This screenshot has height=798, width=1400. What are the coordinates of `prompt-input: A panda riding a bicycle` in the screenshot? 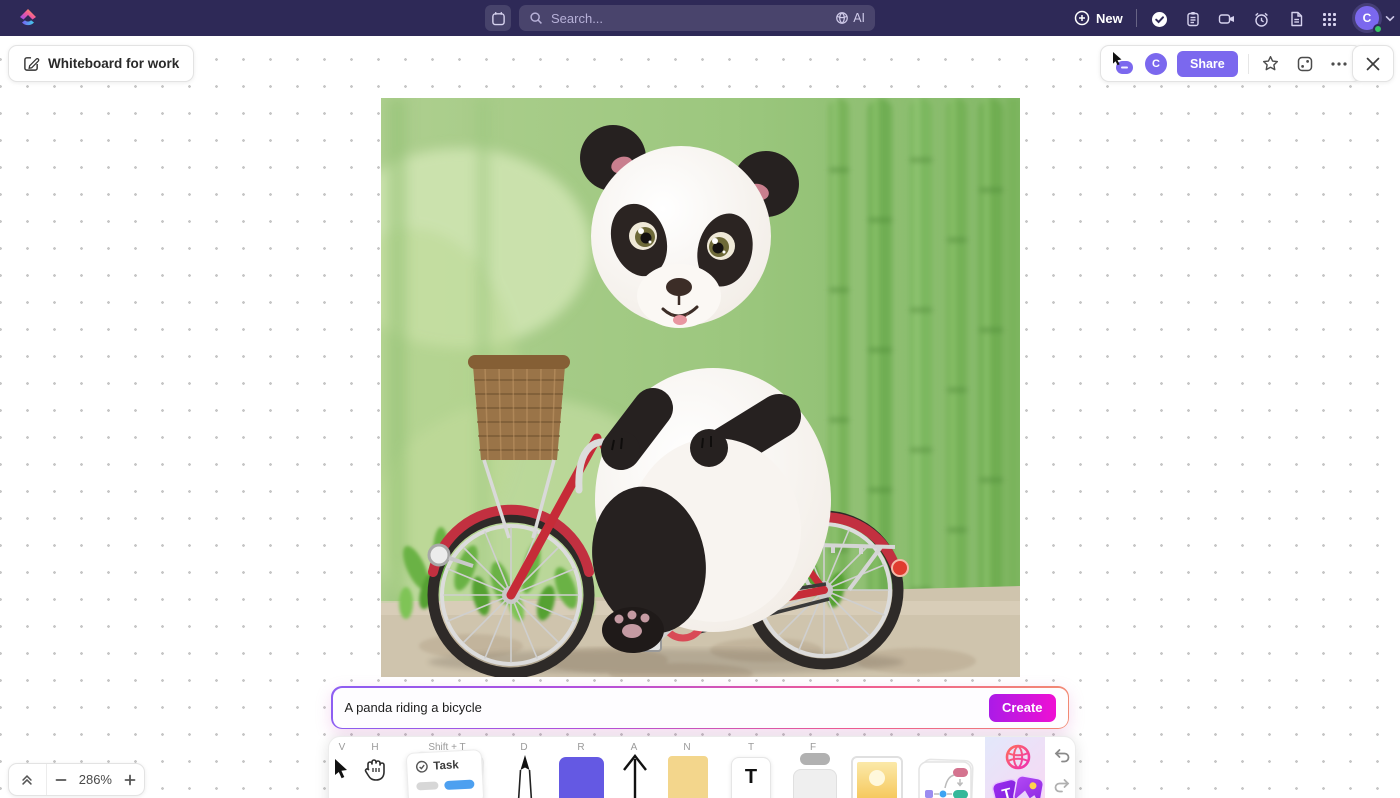 It's located at (700, 707).